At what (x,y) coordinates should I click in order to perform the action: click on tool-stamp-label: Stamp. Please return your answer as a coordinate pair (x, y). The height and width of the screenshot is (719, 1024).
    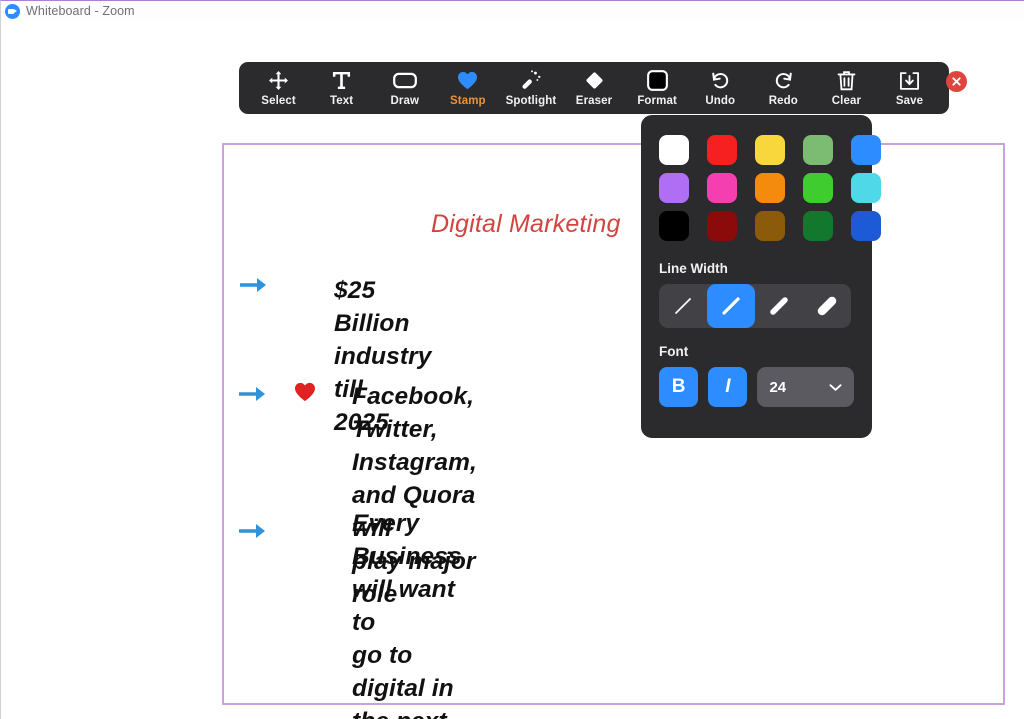
    Looking at the image, I should click on (468, 100).